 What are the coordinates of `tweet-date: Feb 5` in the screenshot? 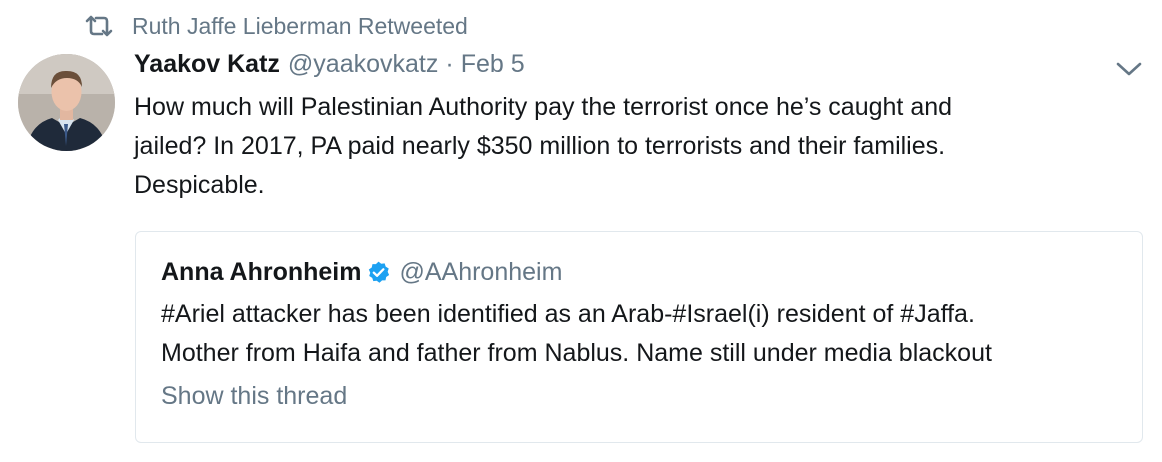 It's located at (493, 64).